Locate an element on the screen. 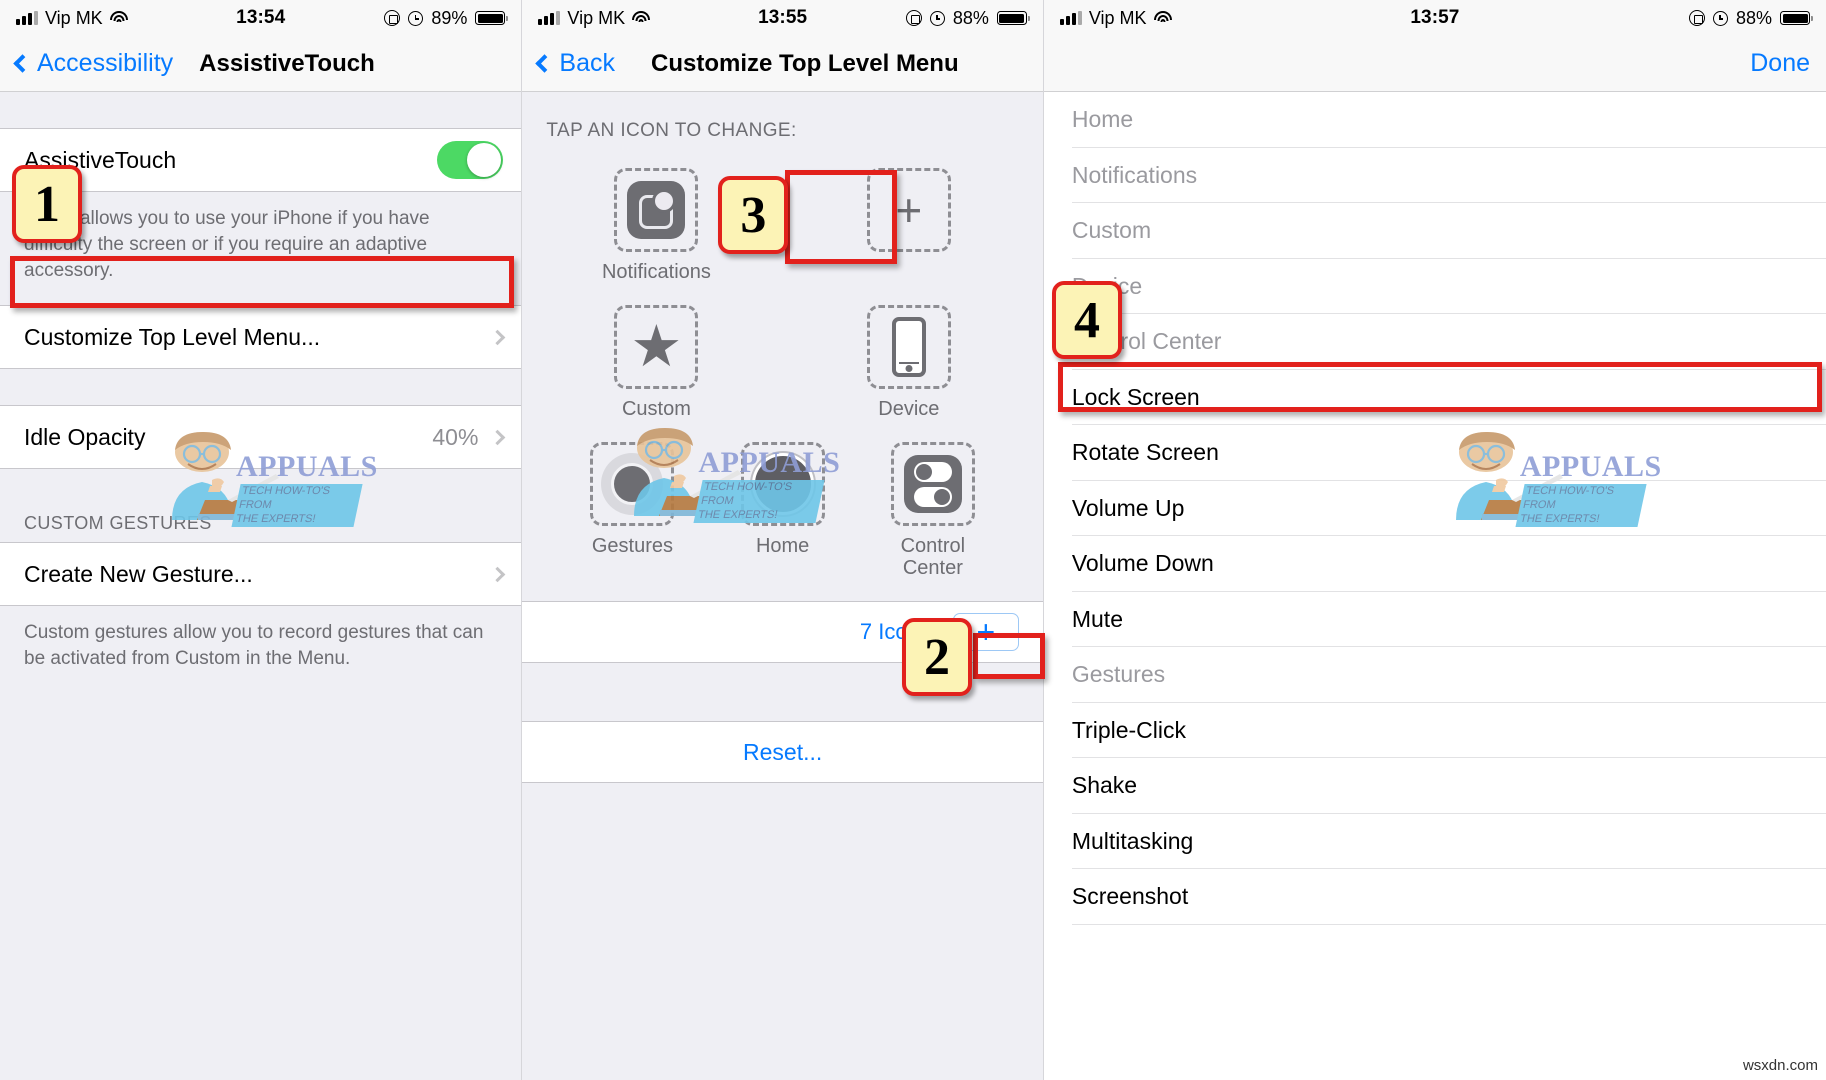 The width and height of the screenshot is (1826, 1080). back-button-accessibility: Accessibility is located at coordinates (93, 63).